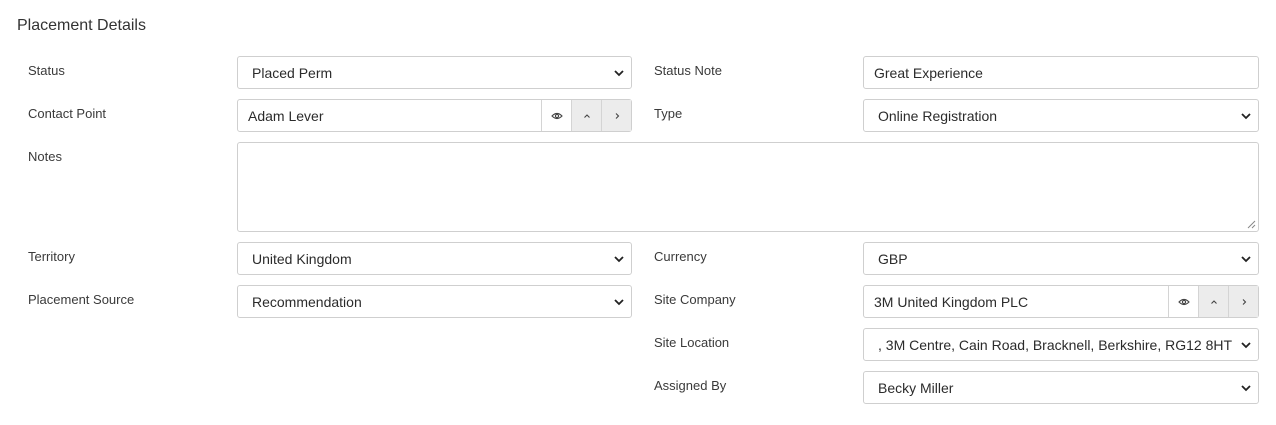 This screenshot has width=1276, height=425. I want to click on notes-label: Notes, so click(45, 156).